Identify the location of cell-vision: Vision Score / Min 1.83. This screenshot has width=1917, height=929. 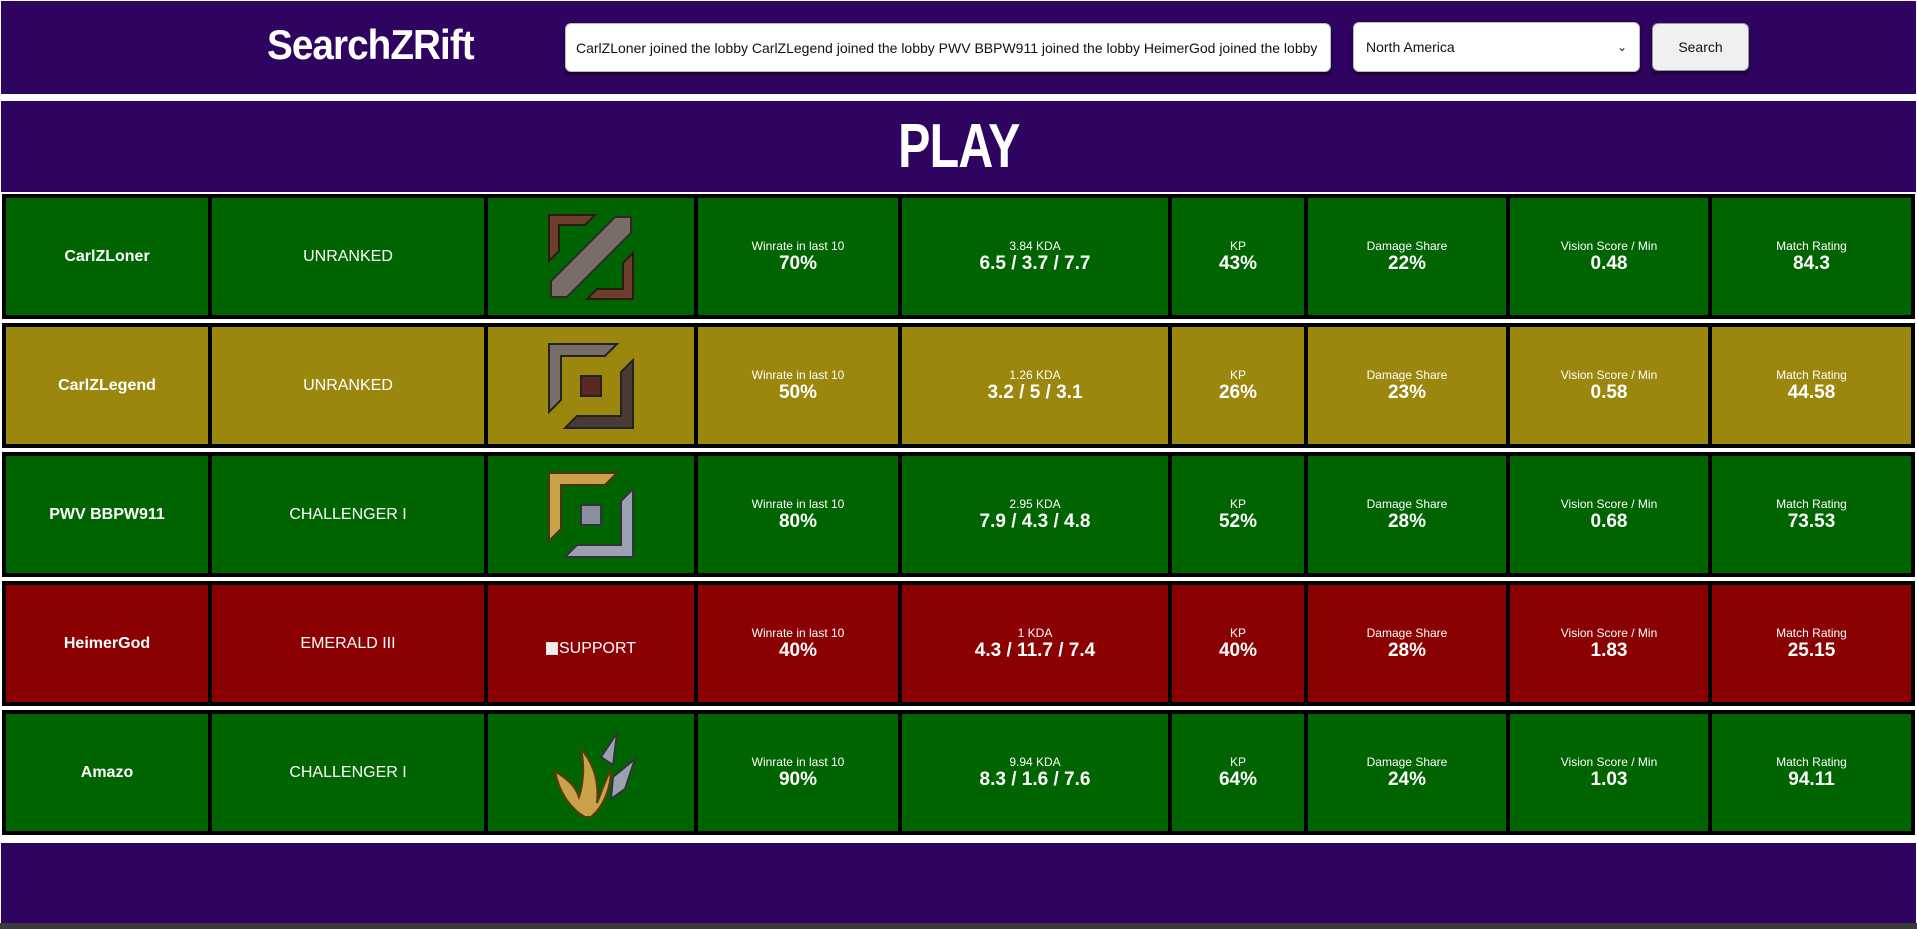
(1609, 643).